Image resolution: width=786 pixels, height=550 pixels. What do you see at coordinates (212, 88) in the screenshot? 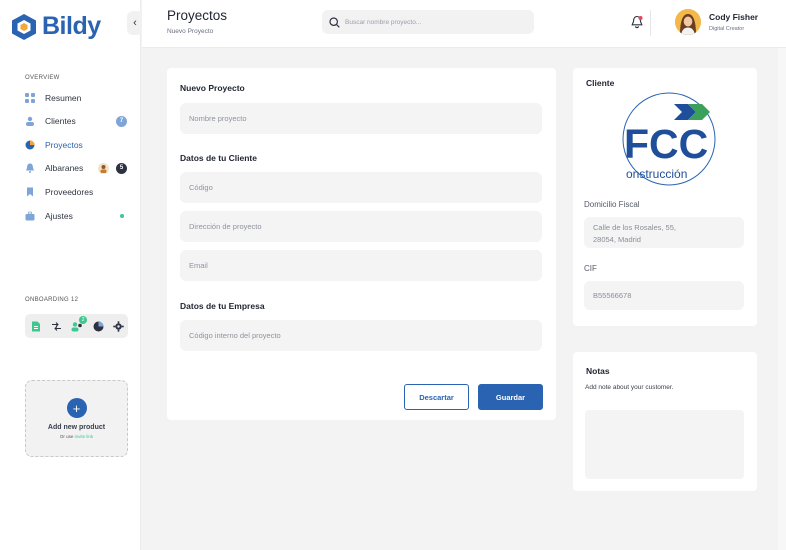
I see `section-title-project: Nuevo Proyecto` at bounding box center [212, 88].